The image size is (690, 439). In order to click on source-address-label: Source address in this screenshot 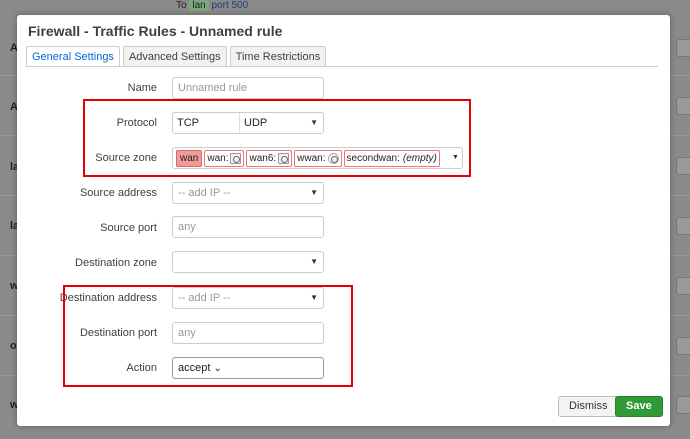, I will do `click(118, 193)`.